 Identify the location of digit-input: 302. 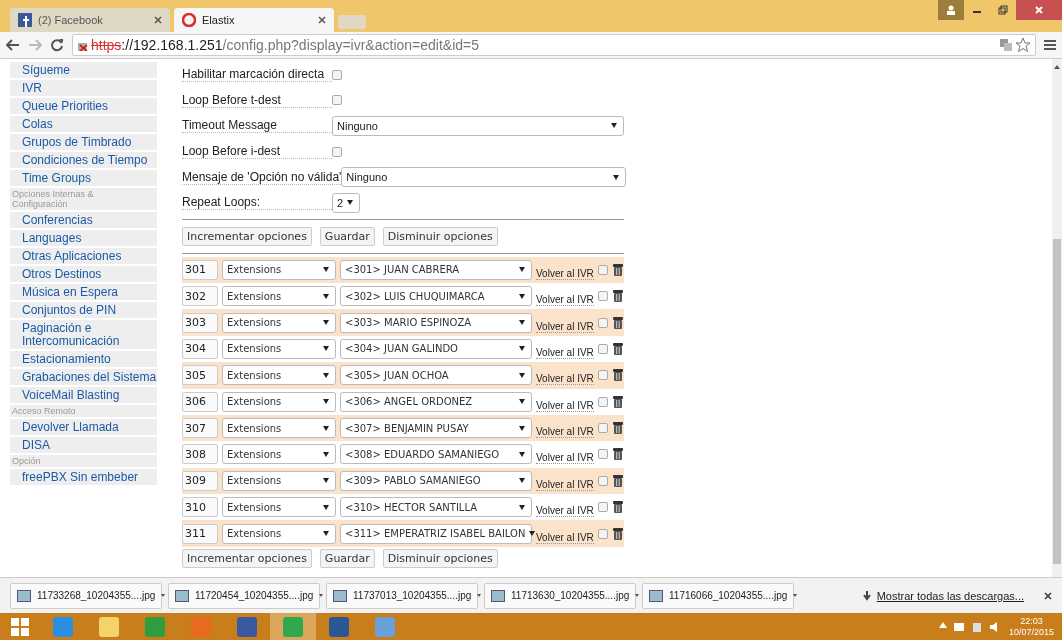
(200, 296).